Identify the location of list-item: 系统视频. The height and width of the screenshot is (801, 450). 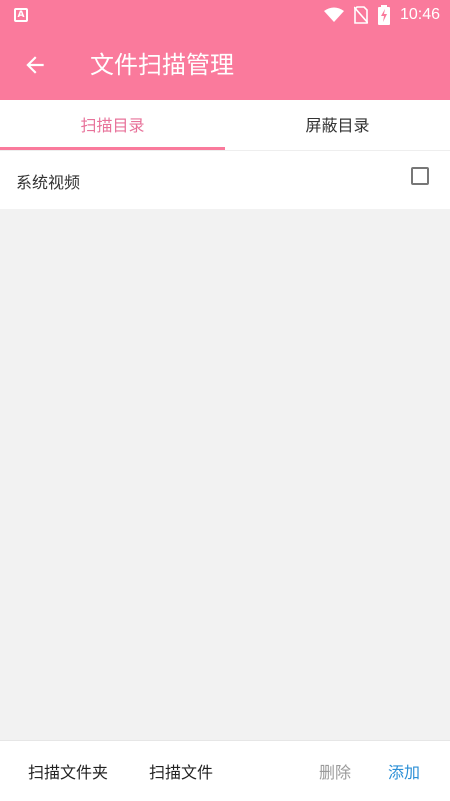
(225, 180).